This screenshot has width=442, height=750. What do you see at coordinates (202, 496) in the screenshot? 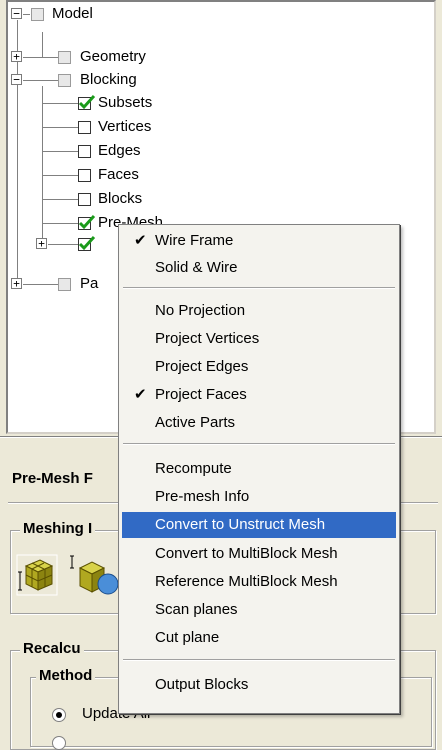
I see `menu-item-label: Pre-mesh Info` at bounding box center [202, 496].